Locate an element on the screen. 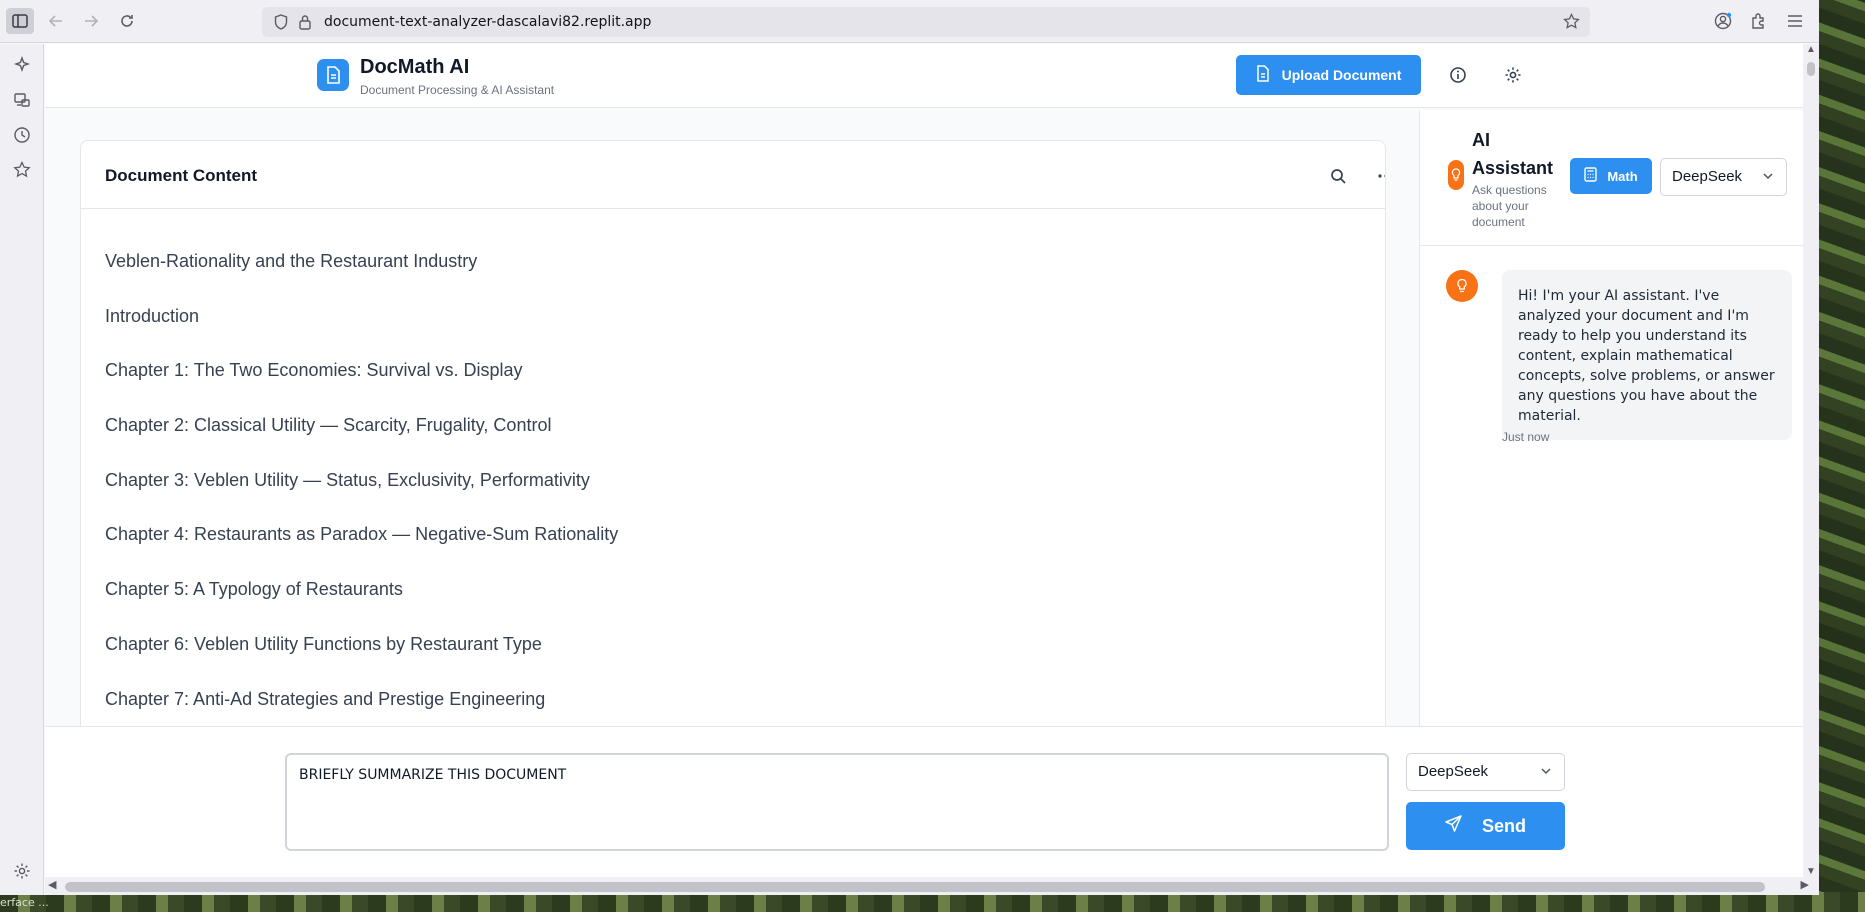 Image resolution: width=1865 pixels, height=912 pixels. back-icon is located at coordinates (56, 21).